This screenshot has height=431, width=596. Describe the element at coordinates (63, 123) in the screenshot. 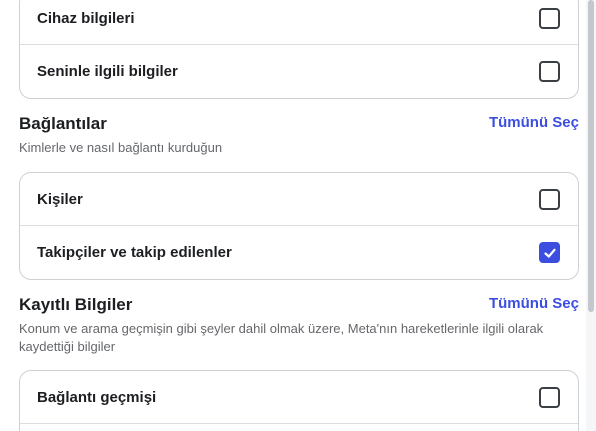

I see `connections-section-title: Bağlantılar` at that location.